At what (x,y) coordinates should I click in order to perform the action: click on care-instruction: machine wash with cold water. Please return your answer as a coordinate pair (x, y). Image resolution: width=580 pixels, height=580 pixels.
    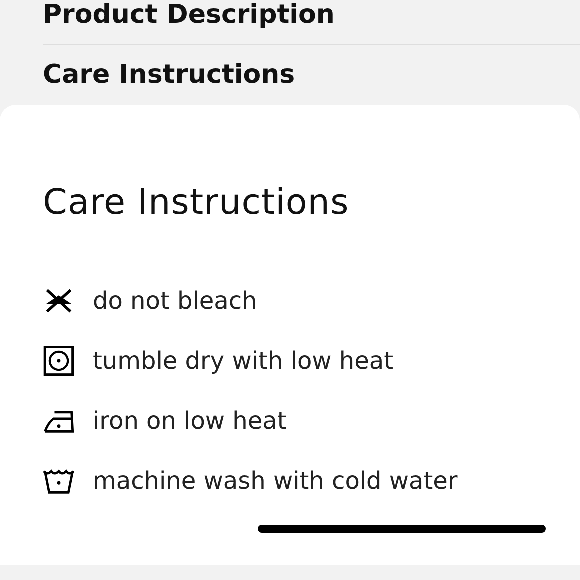
    Looking at the image, I should click on (275, 481).